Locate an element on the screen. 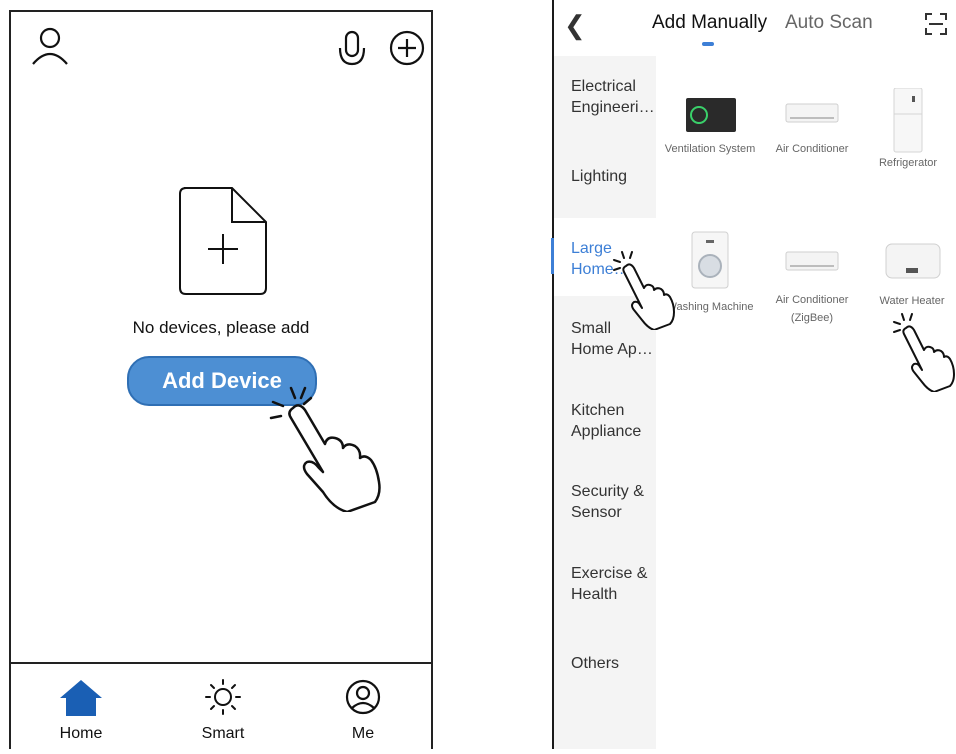 The width and height of the screenshot is (956, 754). device-label: Water Heater is located at coordinates (912, 301).